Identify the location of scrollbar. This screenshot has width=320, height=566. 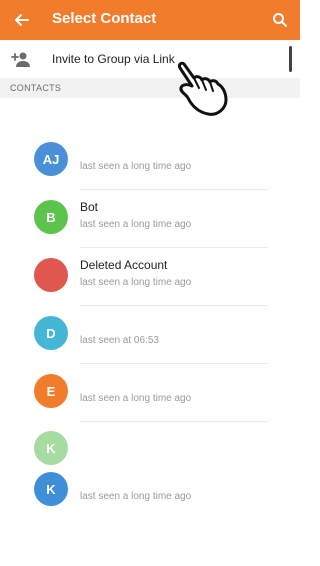
(290, 59).